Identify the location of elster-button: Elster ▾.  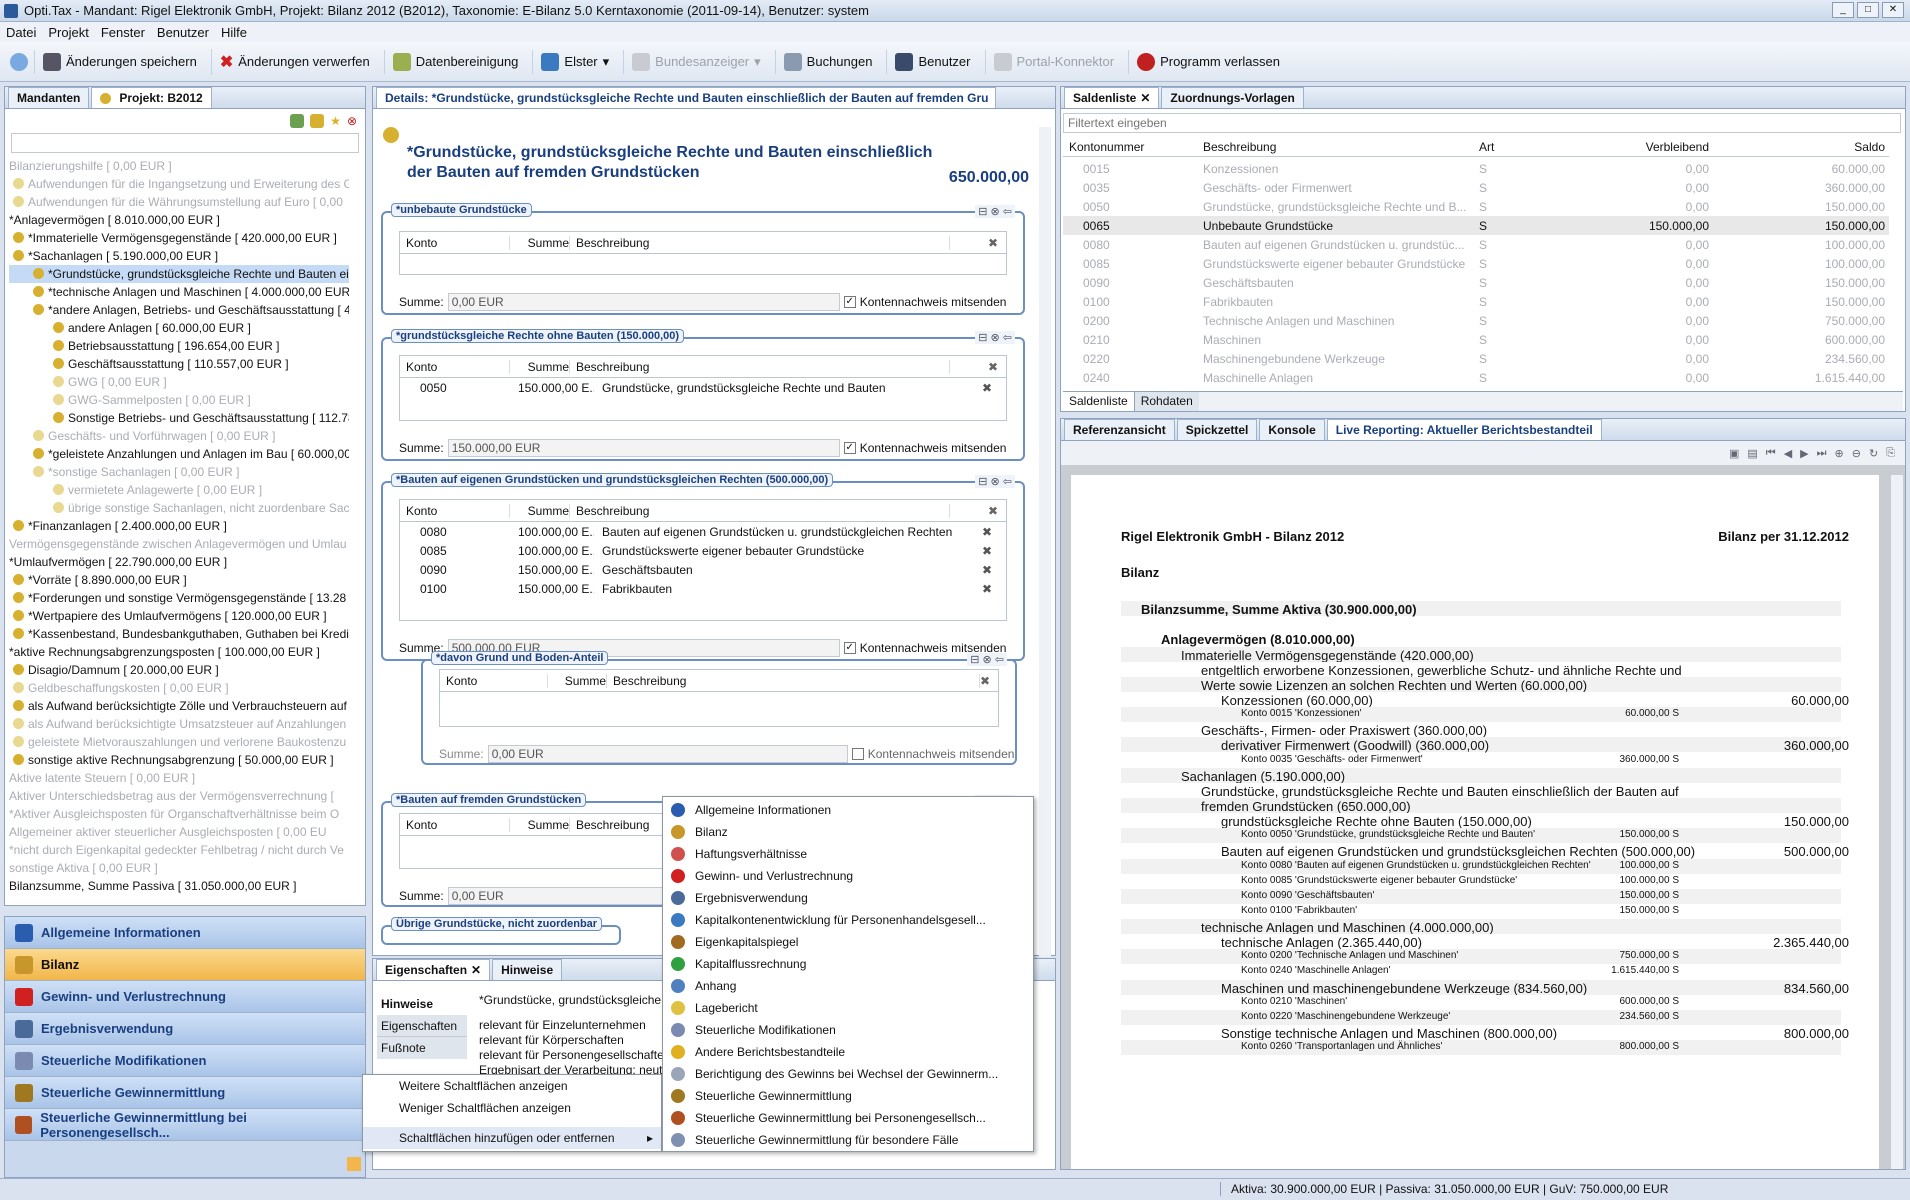
(574, 61).